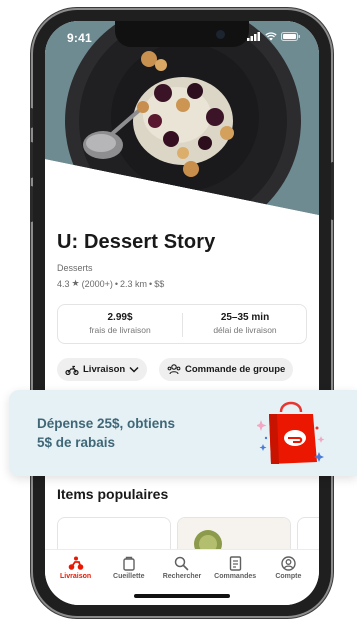 The width and height of the screenshot is (357, 619). Describe the element at coordinates (31, 204) in the screenshot. I see `phone-volume-down` at that location.